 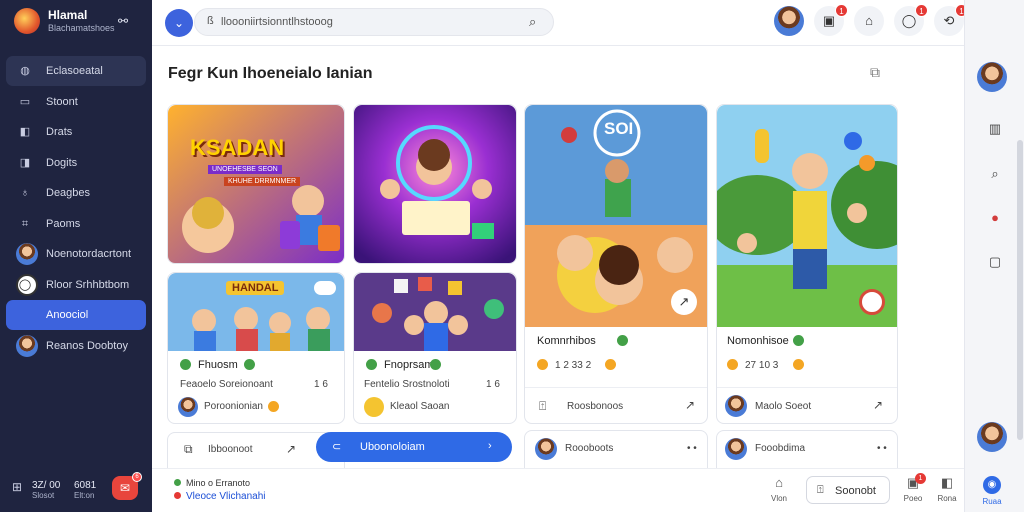 What do you see at coordinates (616, 264) in the screenshot?
I see `content-card: SOI ↗ Komnrhibos 1 2 33 2 ⍐ Roosbonoos ↗` at bounding box center [616, 264].